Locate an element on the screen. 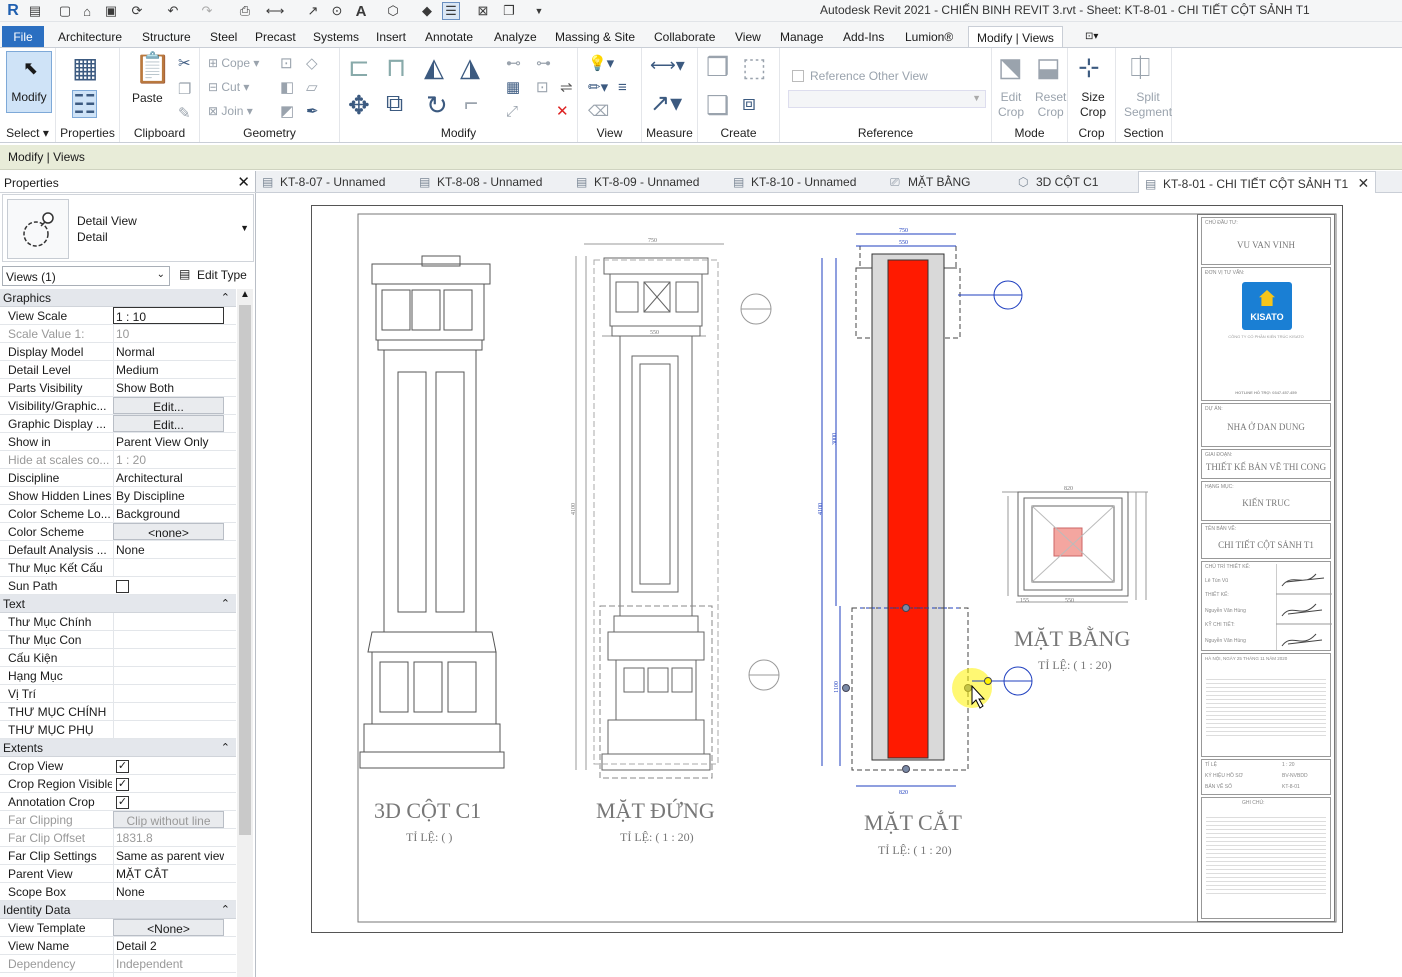 The height and width of the screenshot is (977, 1402). view-tab-kt-8-07: ▤ KT-8-07 - Unnamed is located at coordinates (323, 182).